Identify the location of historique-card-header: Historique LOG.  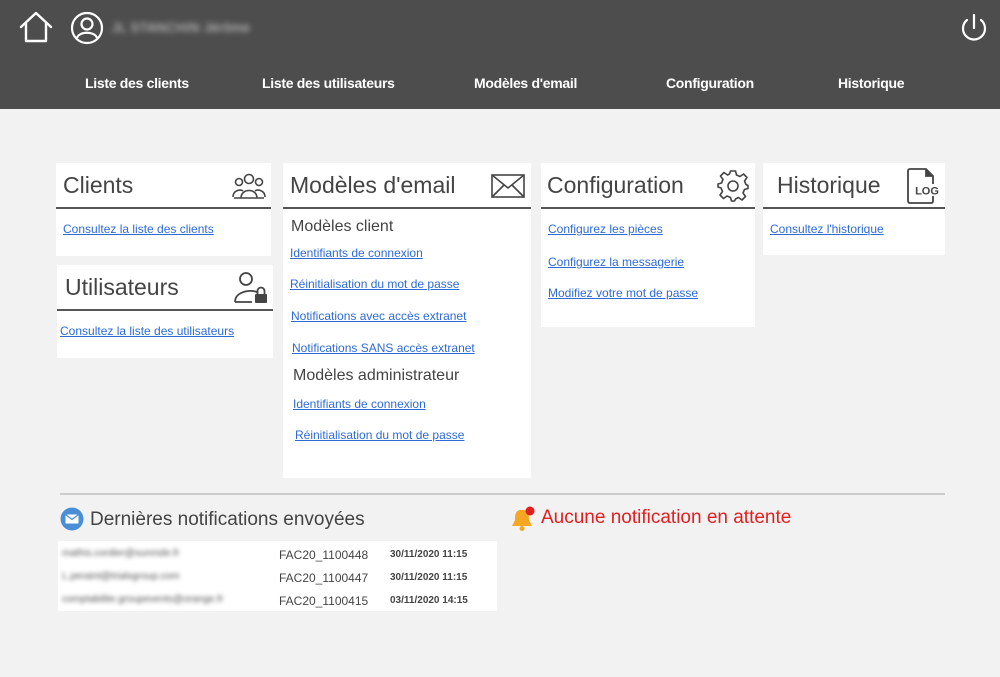
(854, 186).